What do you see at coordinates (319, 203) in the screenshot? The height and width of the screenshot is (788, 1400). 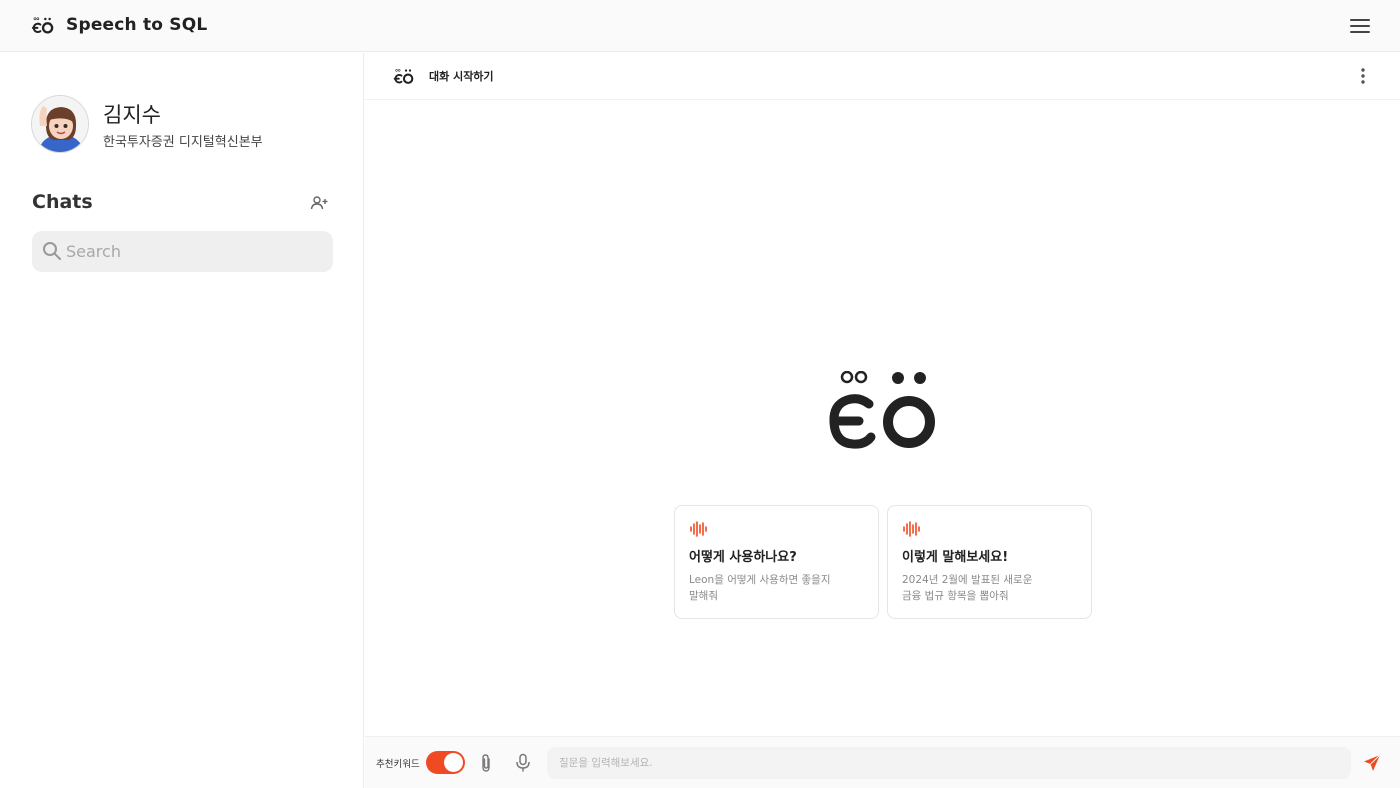 I see `add-user-icon` at bounding box center [319, 203].